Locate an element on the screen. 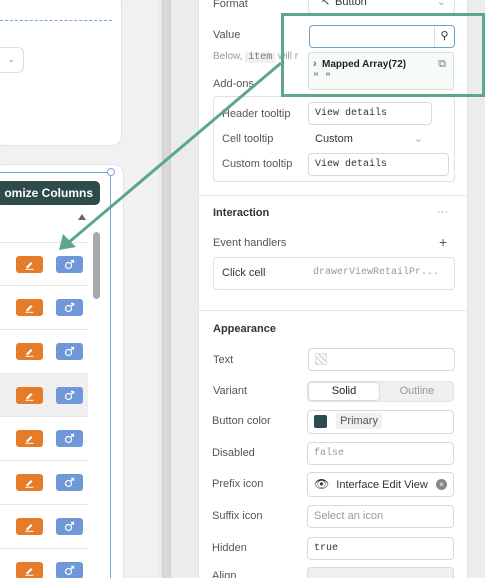  appearance-title: Appearance is located at coordinates (244, 329).